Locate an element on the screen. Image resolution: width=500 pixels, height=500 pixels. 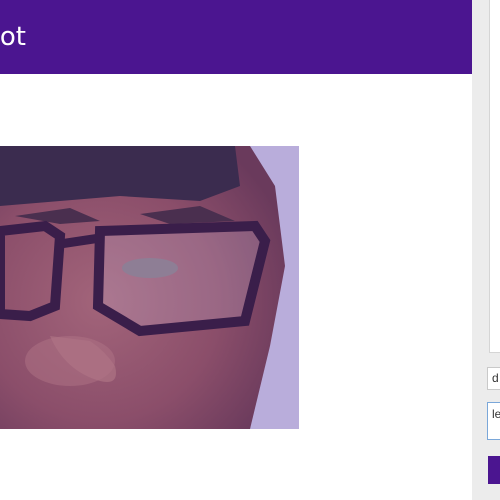
app-title: Bot is located at coordinates (13, 37).